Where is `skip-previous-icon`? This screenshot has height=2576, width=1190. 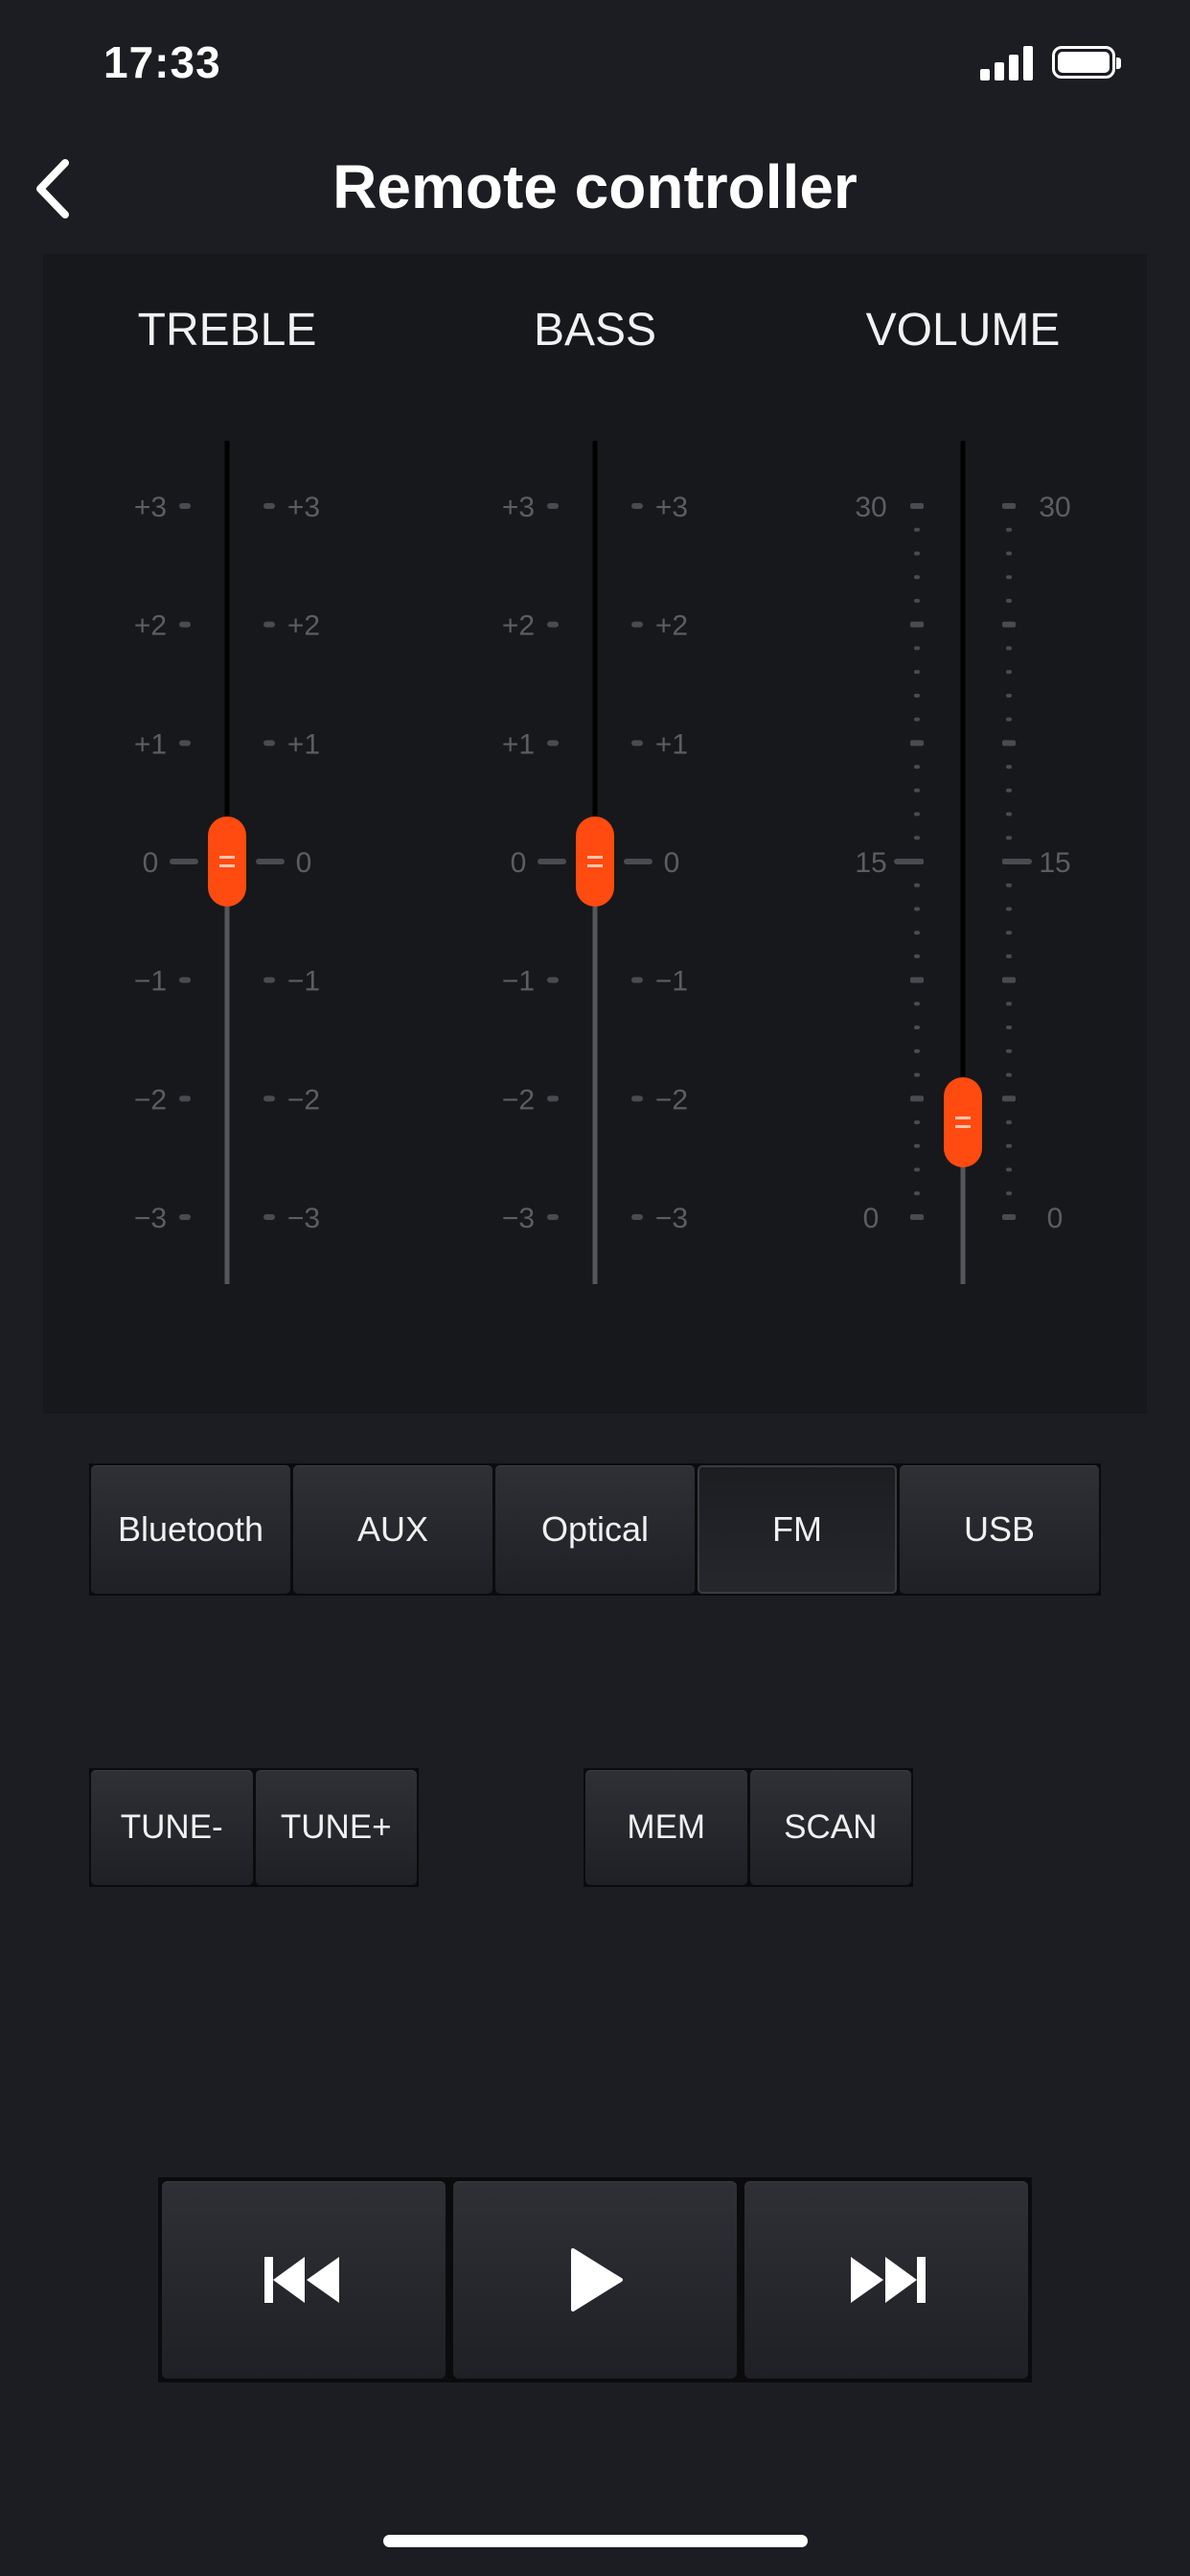
skip-previous-icon is located at coordinates (302, 2280).